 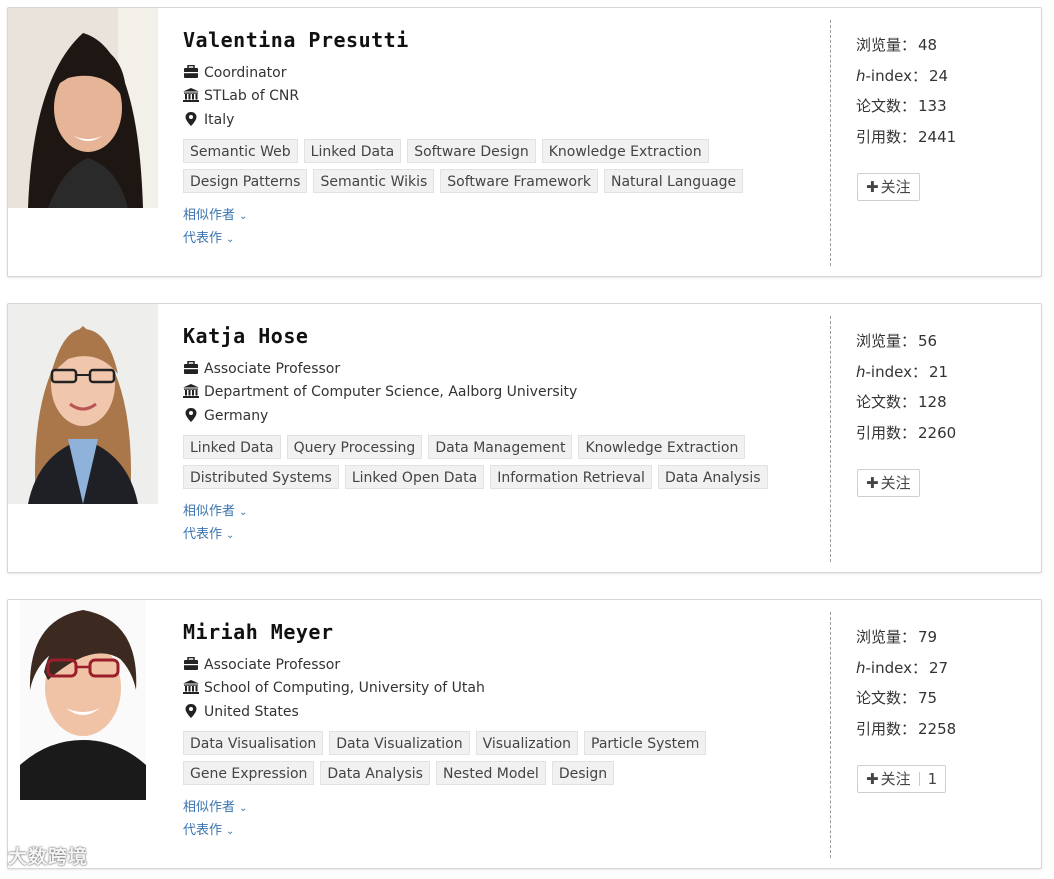 What do you see at coordinates (932, 402) in the screenshot?
I see `papers-value: 128` at bounding box center [932, 402].